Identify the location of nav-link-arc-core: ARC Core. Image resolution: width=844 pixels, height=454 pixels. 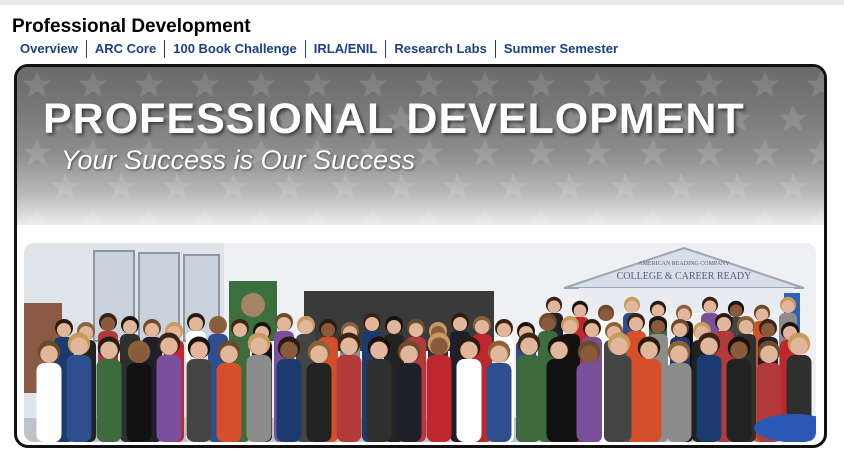
(124, 49).